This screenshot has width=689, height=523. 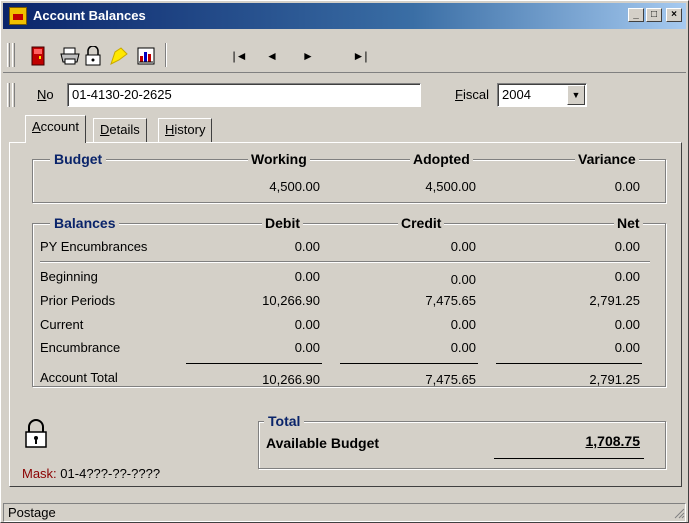 What do you see at coordinates (70, 56) in the screenshot?
I see `print-icon` at bounding box center [70, 56].